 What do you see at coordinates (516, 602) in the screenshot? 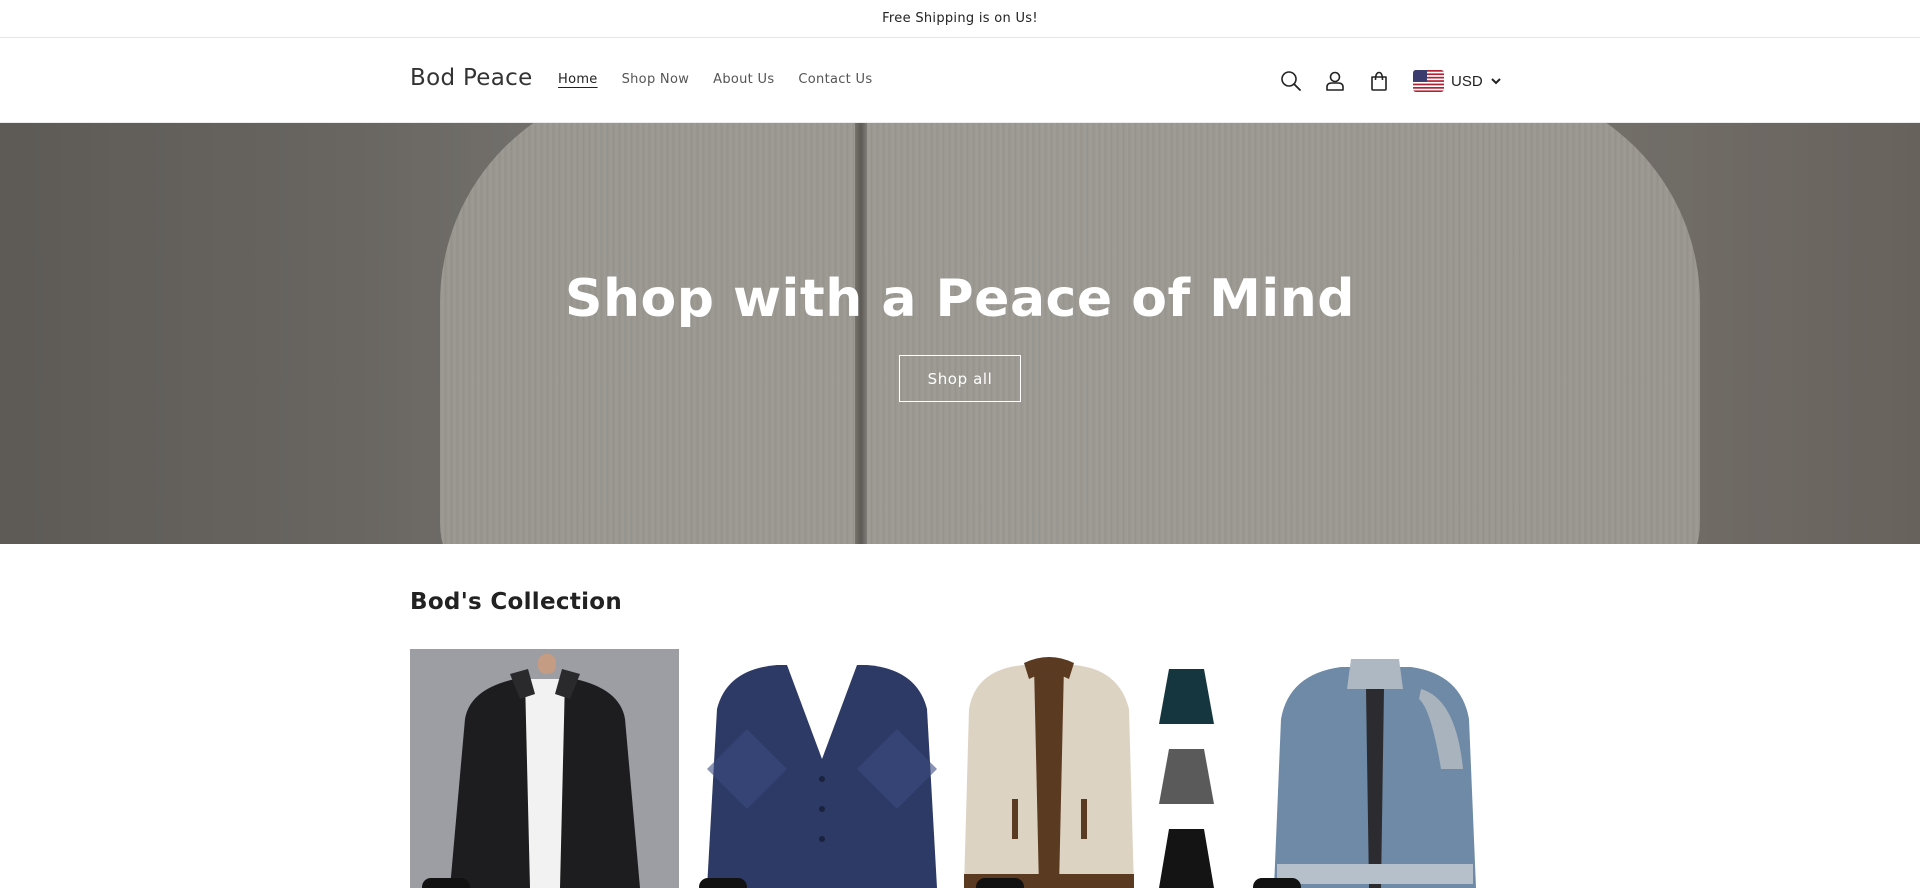
I see `collection-title: Bod's Collection` at bounding box center [516, 602].